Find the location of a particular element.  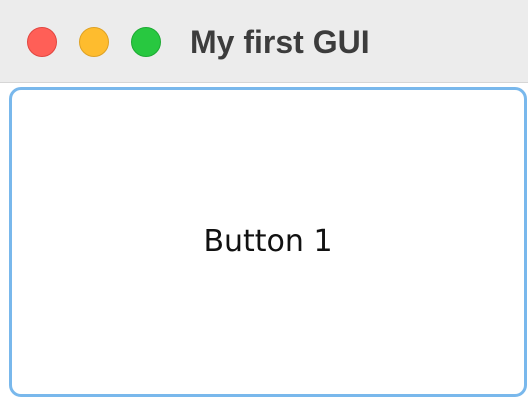

window-title: My first GUI is located at coordinates (280, 42).